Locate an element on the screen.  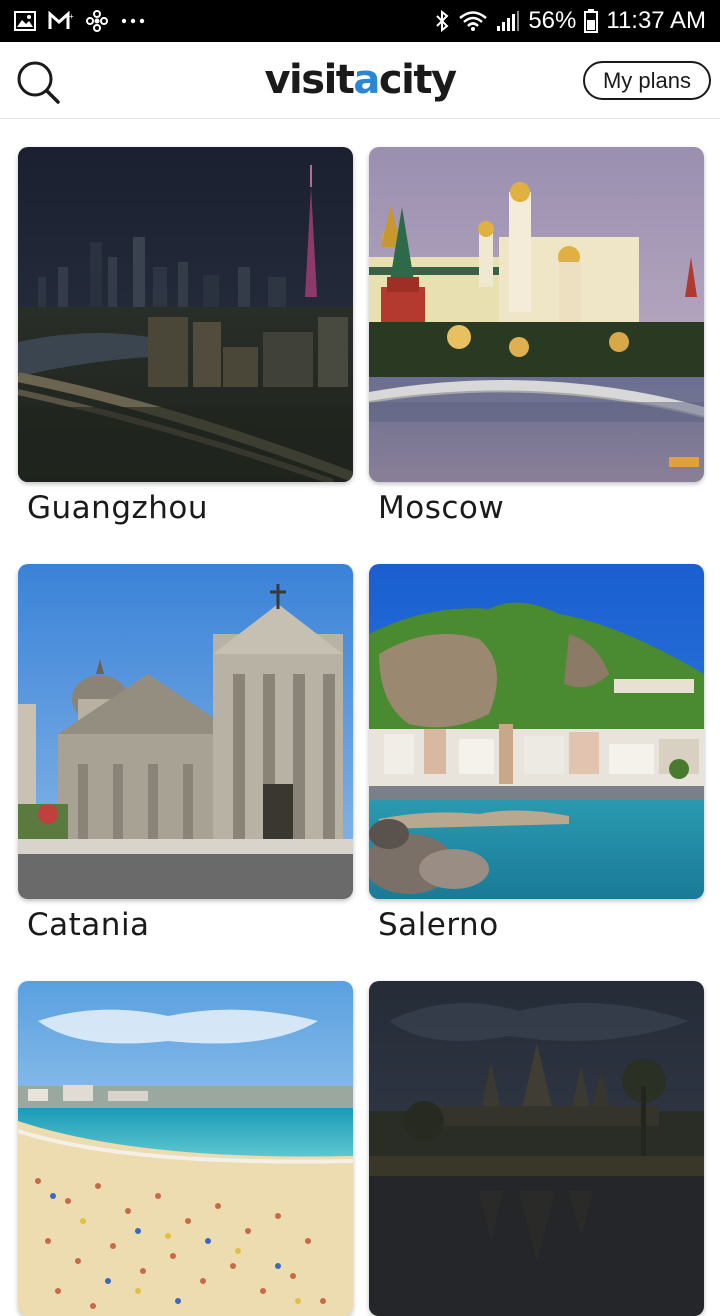
city-image-temple is located at coordinates (536, 1148).